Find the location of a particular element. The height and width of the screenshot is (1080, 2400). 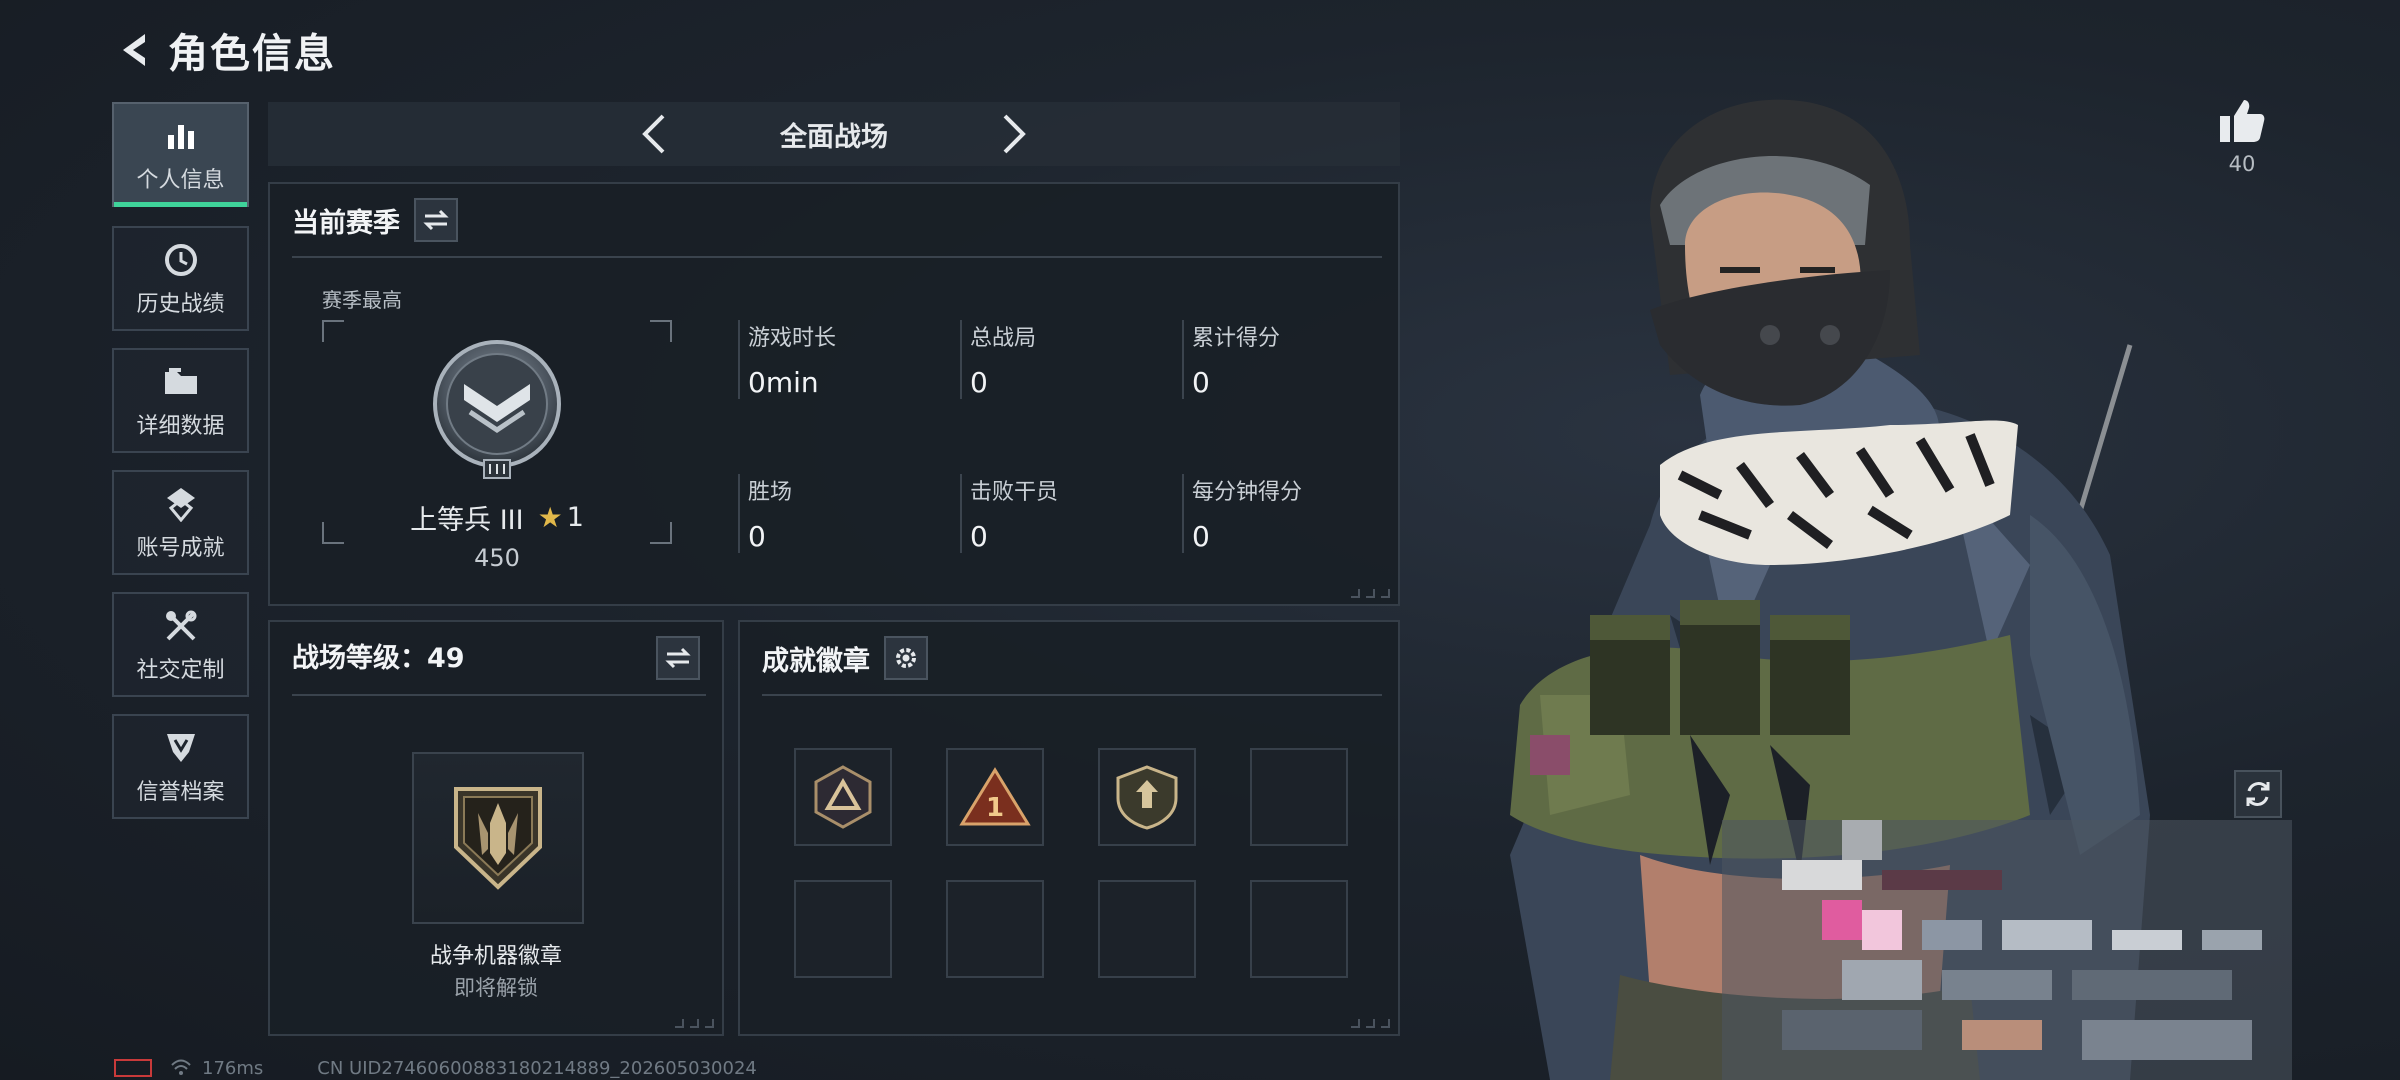

rank-star-count: 1 is located at coordinates (575, 517).